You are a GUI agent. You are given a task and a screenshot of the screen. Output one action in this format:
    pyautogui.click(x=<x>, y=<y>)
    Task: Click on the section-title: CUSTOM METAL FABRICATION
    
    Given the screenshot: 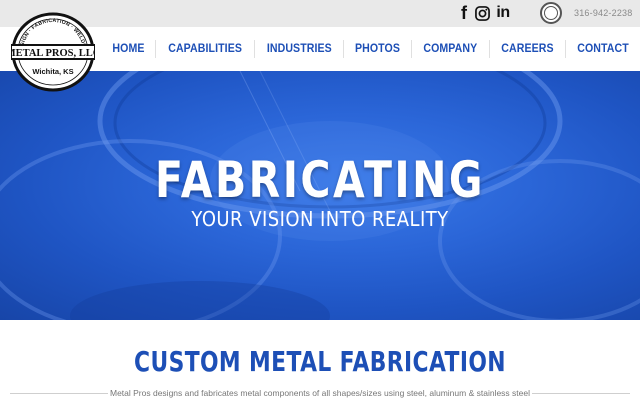 What is the action you would take?
    pyautogui.click(x=320, y=361)
    